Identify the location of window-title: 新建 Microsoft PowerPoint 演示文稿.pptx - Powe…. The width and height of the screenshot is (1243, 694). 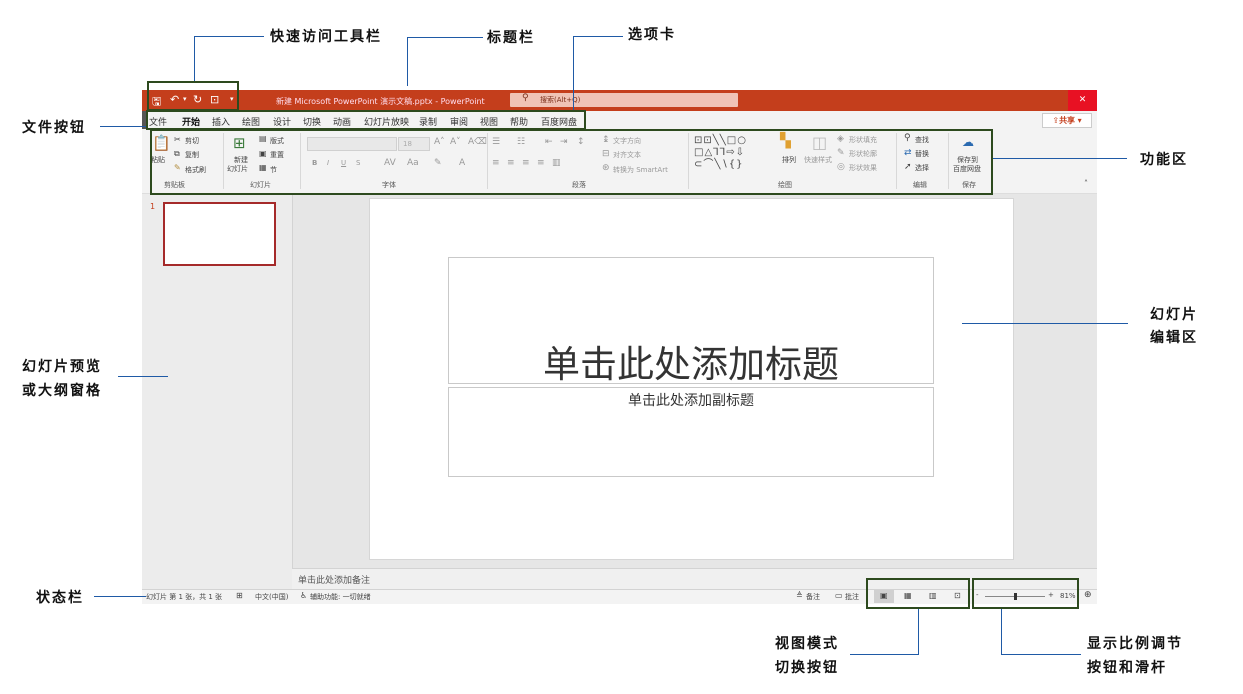
(380, 101).